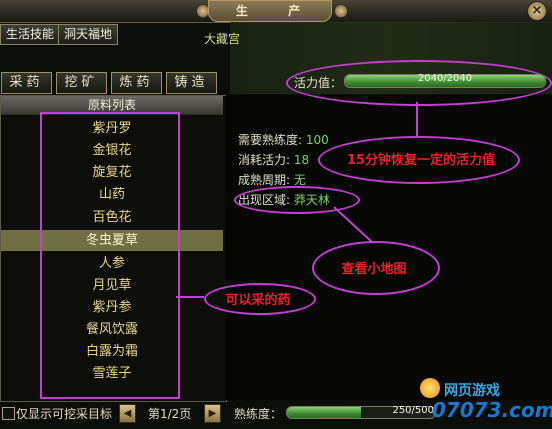  What do you see at coordinates (30, 34) in the screenshot?
I see `tab-life-skills: 生活技能` at bounding box center [30, 34].